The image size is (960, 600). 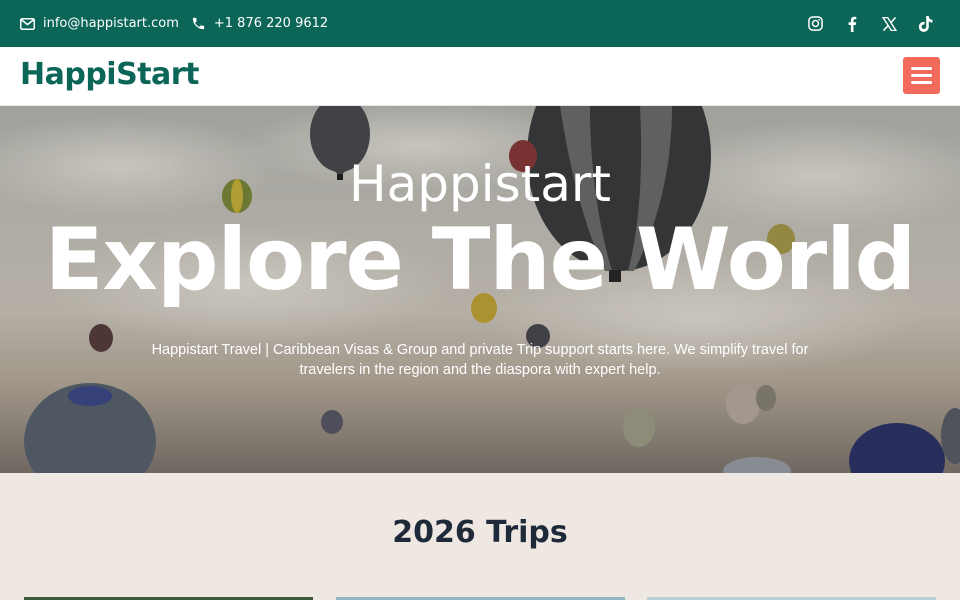 I want to click on social-links, so click(x=860, y=23).